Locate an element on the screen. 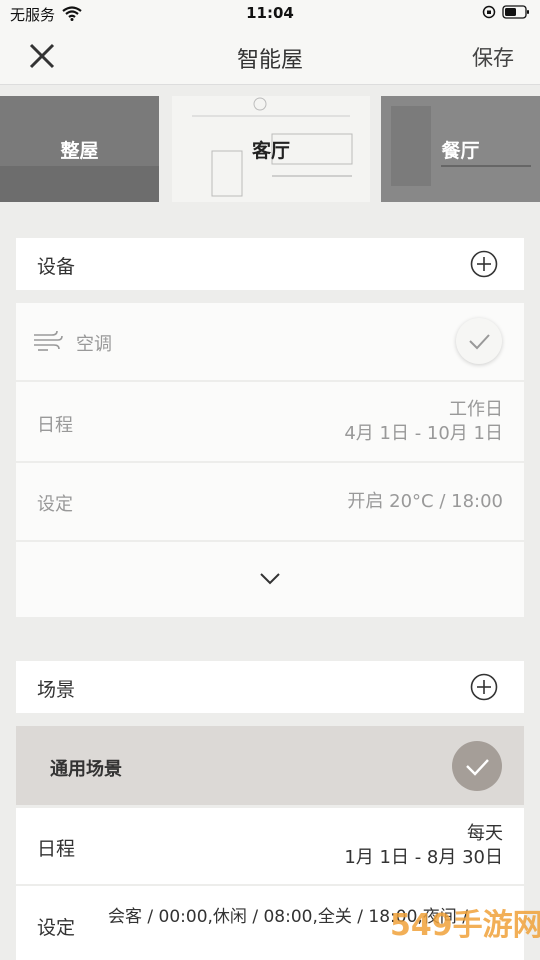 Image resolution: width=540 pixels, height=960 pixels. device-toggle is located at coordinates (479, 341).